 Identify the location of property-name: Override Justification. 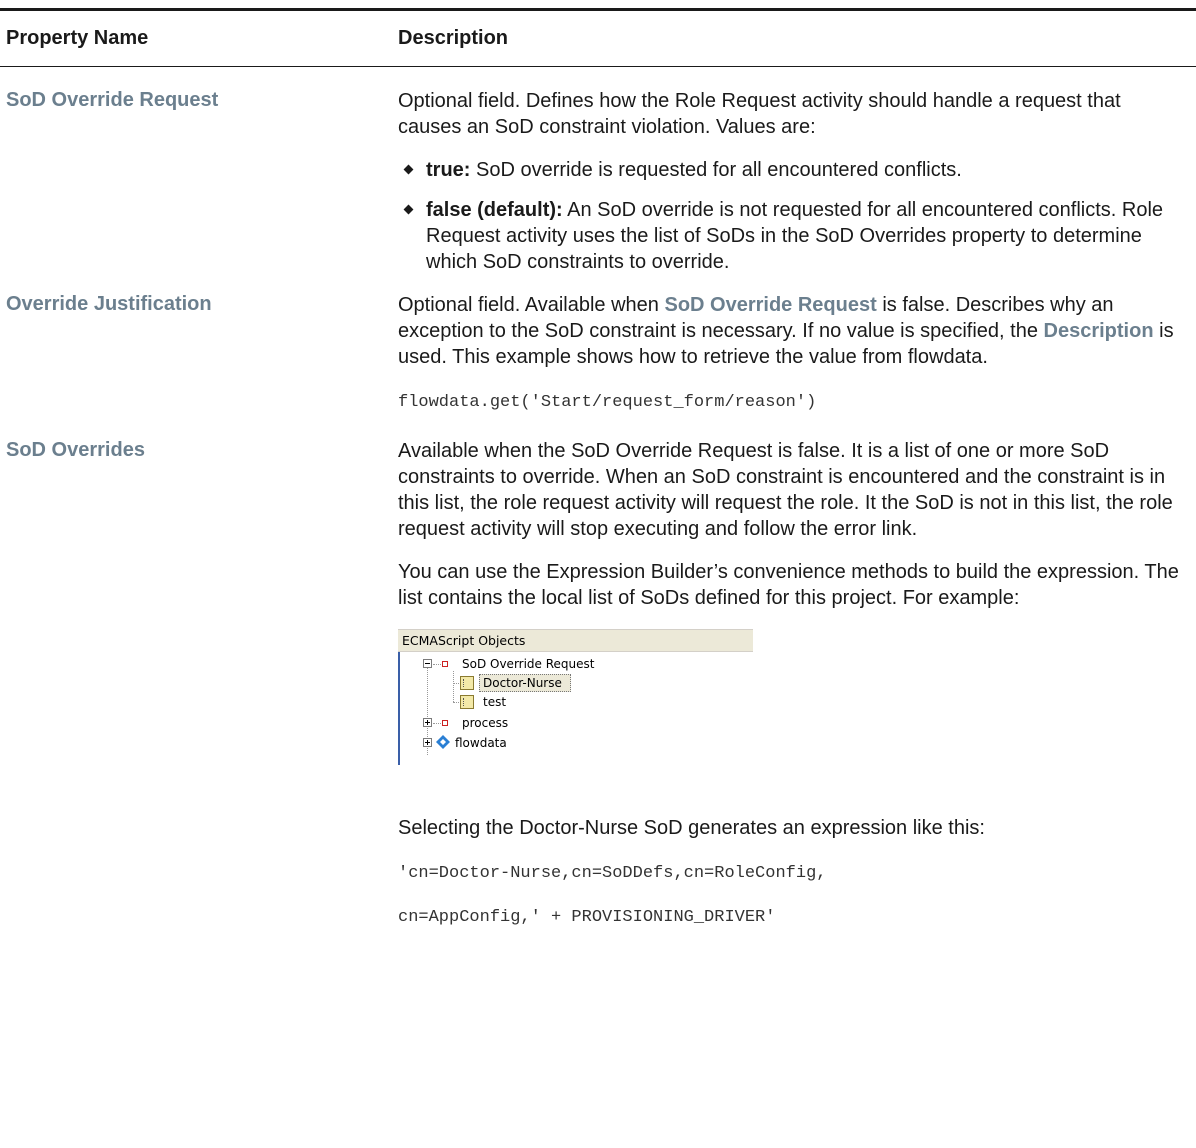
(109, 304).